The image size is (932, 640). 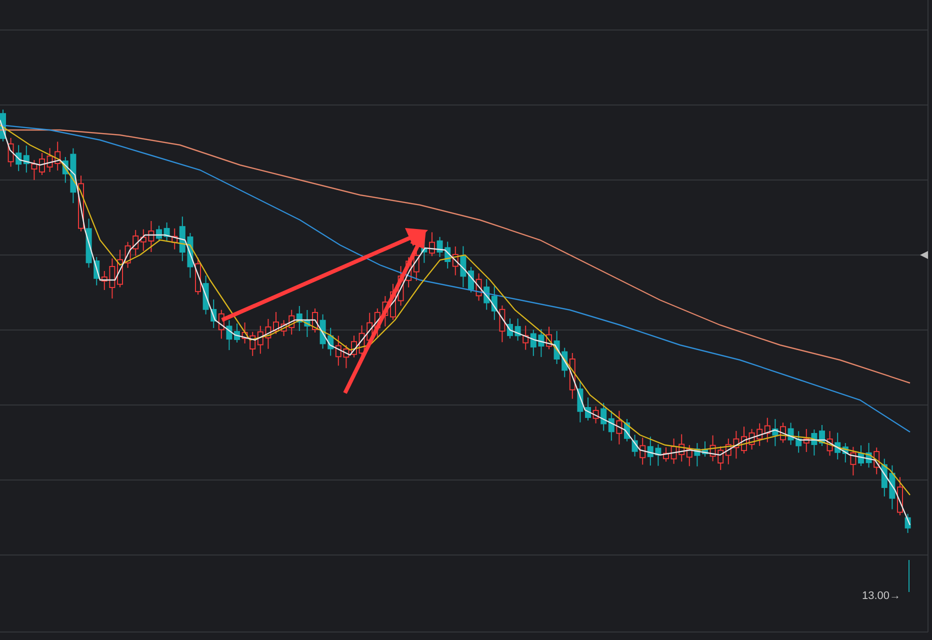 What do you see at coordinates (924, 255) in the screenshot?
I see `price-marker-icon` at bounding box center [924, 255].